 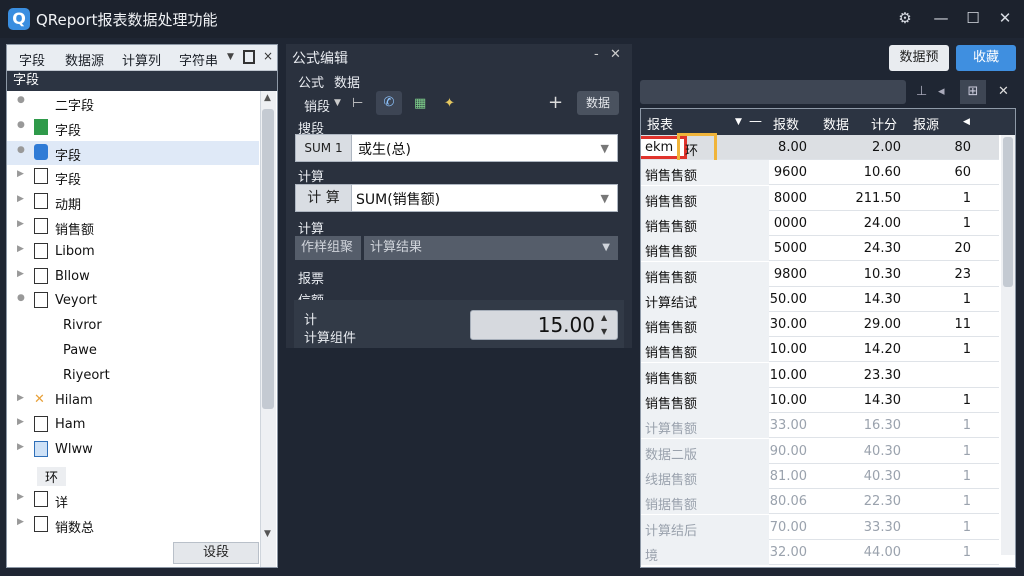 I want to click on scroll-up-icon: ▲, so click(x=267, y=98).